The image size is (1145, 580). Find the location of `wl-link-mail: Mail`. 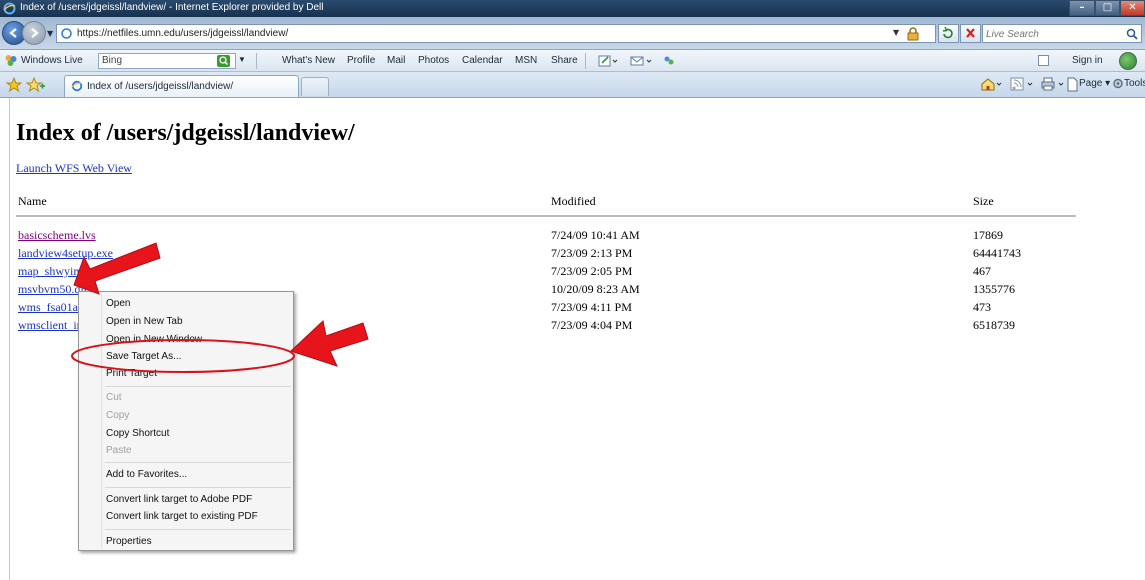

wl-link-mail: Mail is located at coordinates (396, 60).